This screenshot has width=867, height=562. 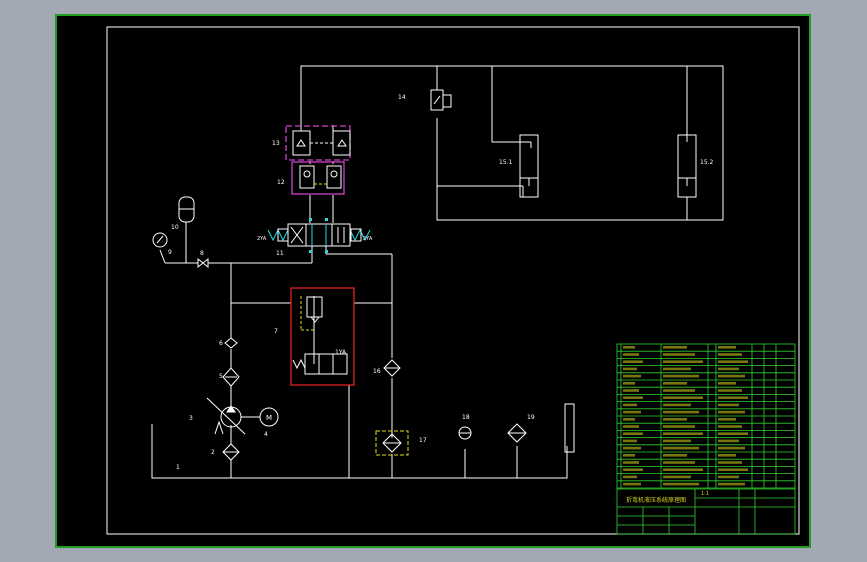 What do you see at coordinates (475, 407) in the screenshot?
I see `return-filters` at bounding box center [475, 407].